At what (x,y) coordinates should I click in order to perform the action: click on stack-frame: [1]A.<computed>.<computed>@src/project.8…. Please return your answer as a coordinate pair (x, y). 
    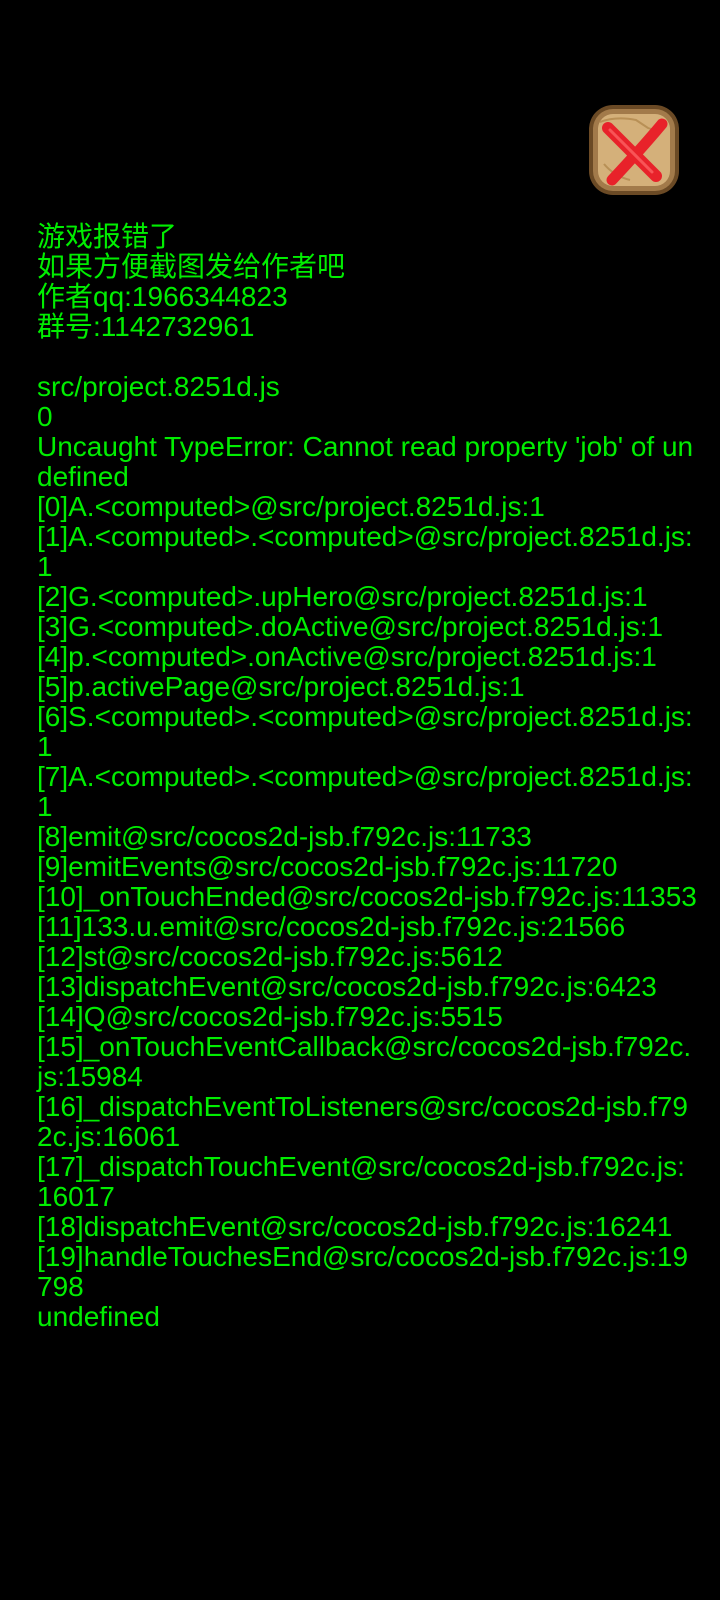
    Looking at the image, I should click on (365, 551).